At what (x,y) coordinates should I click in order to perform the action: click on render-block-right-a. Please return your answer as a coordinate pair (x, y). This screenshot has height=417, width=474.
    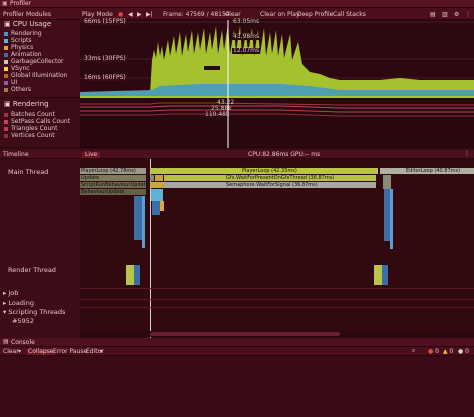
    Looking at the image, I should click on (378, 275).